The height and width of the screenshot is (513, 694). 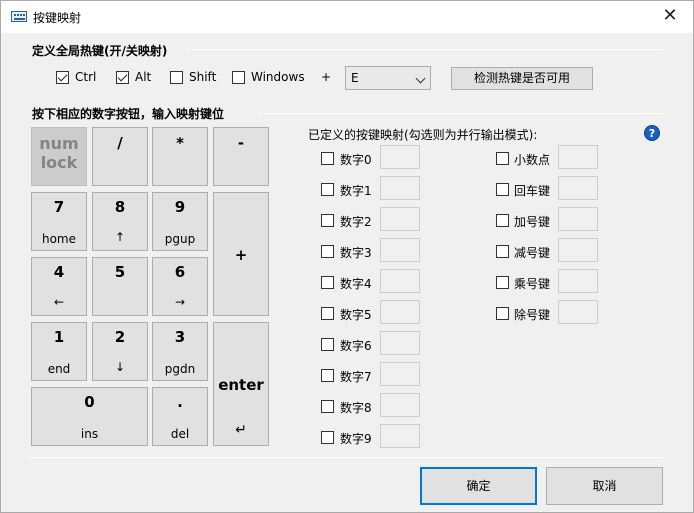 I want to click on key-2-label: 2, so click(x=120, y=337).